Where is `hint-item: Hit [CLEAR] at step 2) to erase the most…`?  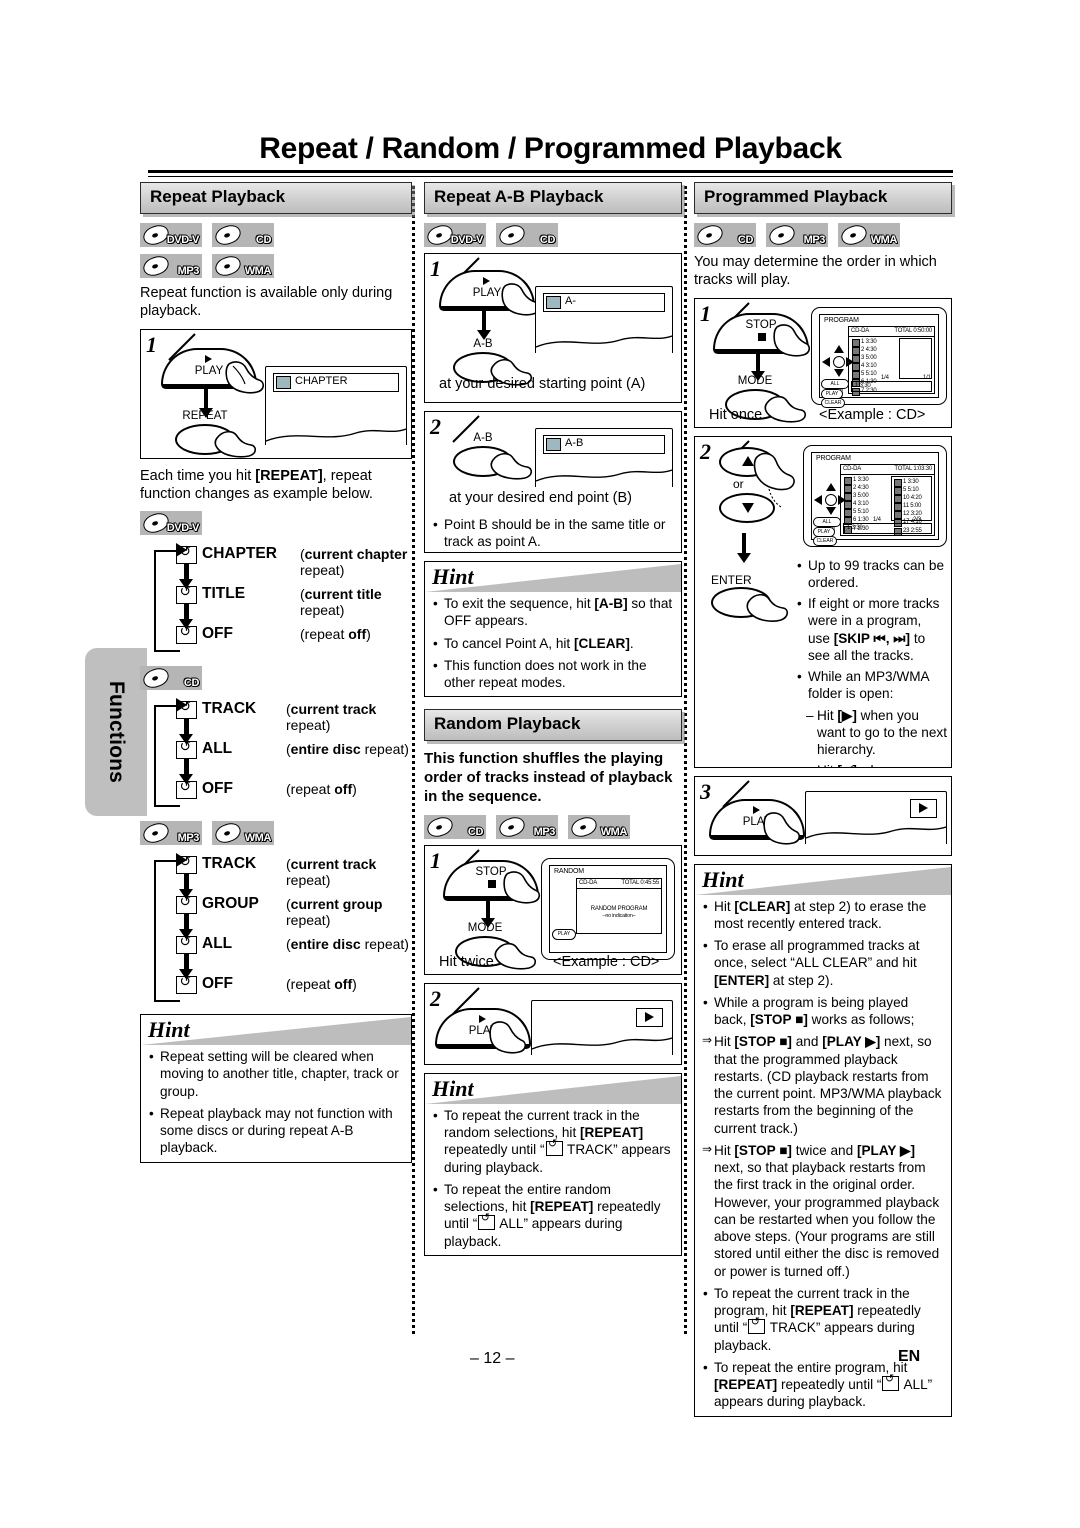
hint-item: Hit [CLEAR] at step 2) to erase the most… is located at coordinates (823, 915).